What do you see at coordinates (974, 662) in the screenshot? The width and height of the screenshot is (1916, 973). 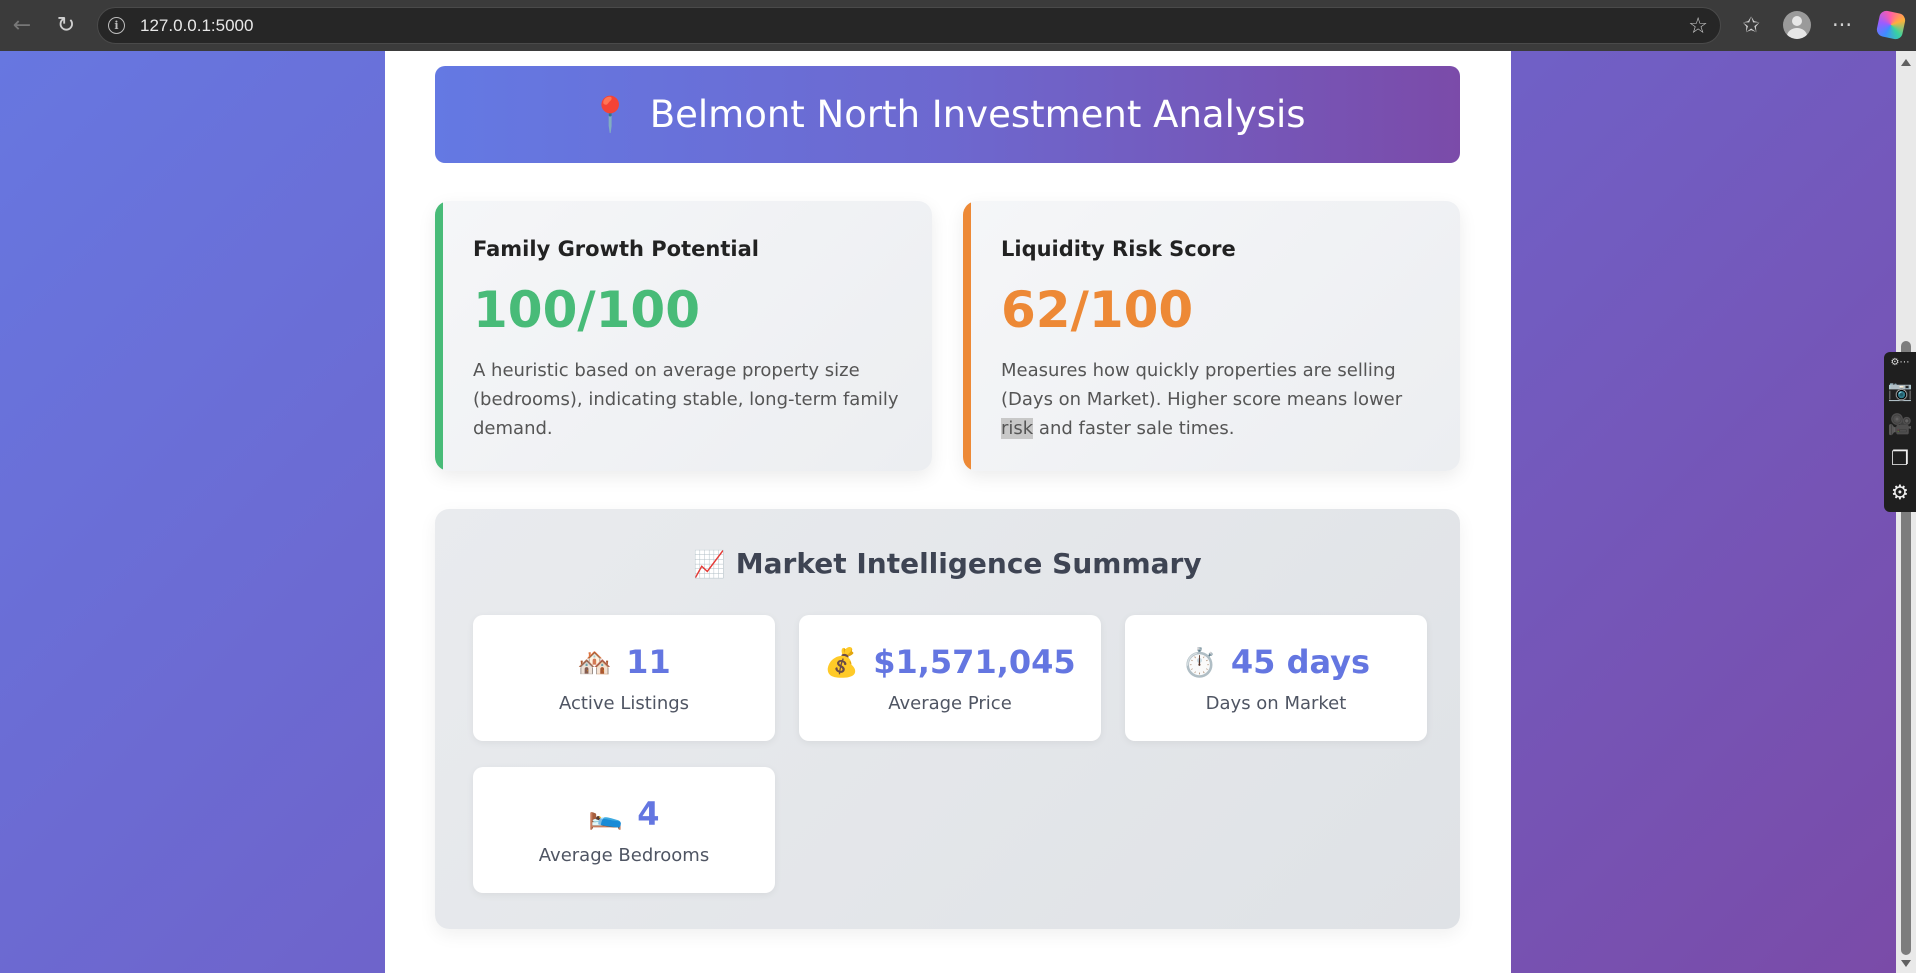 I see `stat-number: $1,571,045` at bounding box center [974, 662].